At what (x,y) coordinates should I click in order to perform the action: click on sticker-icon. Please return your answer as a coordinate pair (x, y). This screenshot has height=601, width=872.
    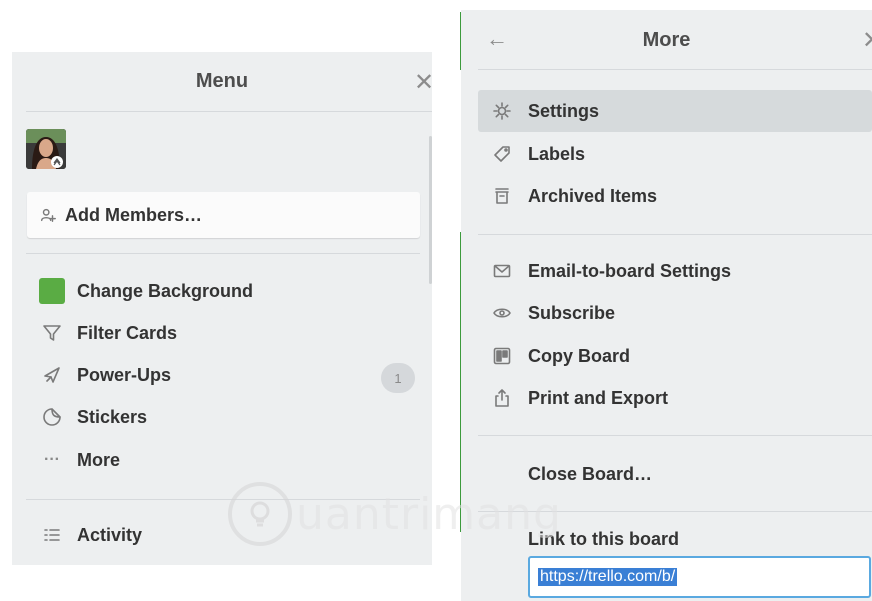
    Looking at the image, I should click on (52, 417).